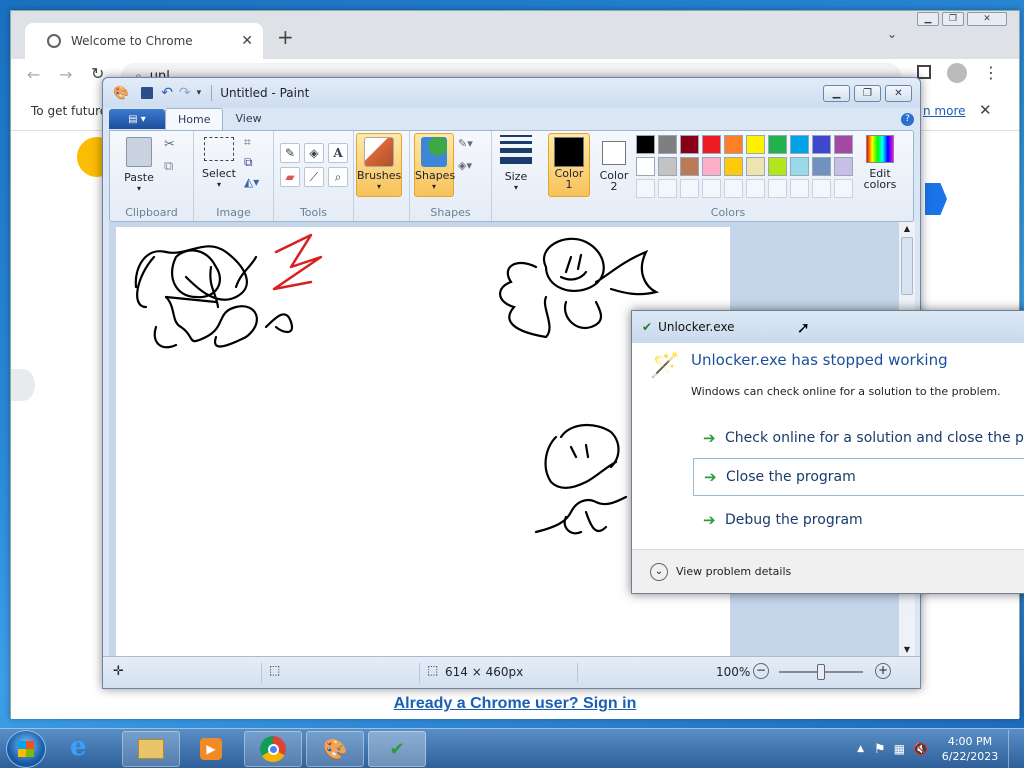 The height and width of the screenshot is (768, 1024). I want to click on signin-link: Already a Chrome user? Sign in, so click(515, 704).